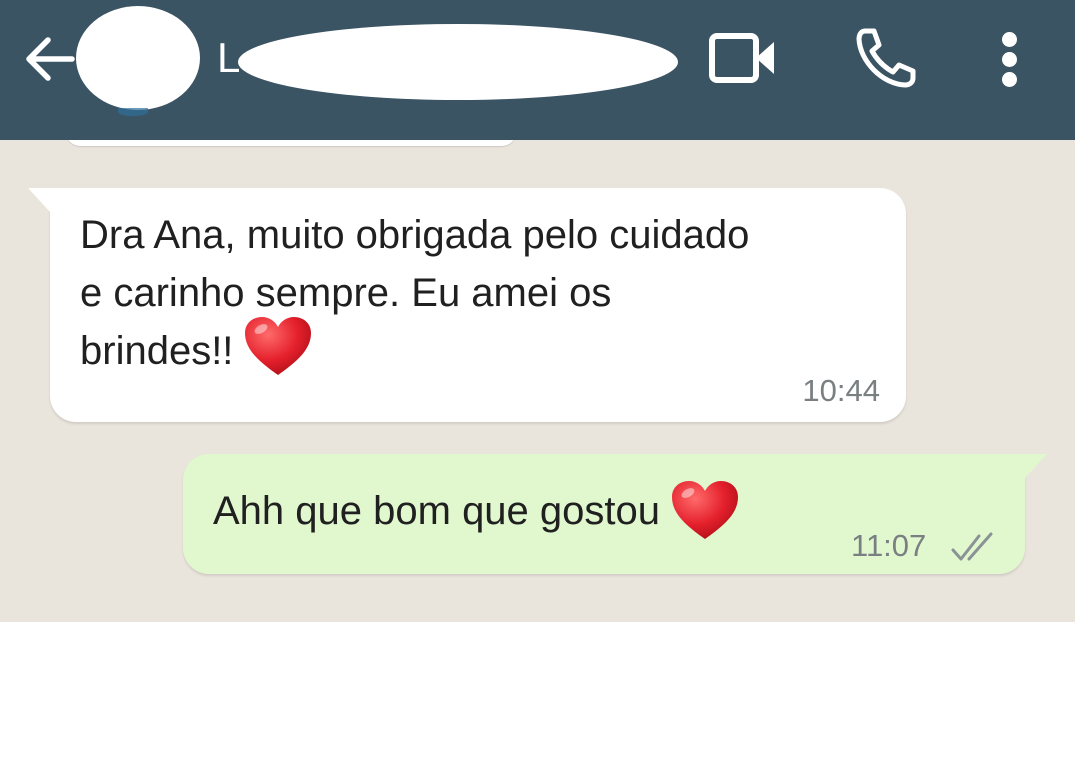  I want to click on redacted-name-overlay, so click(458, 62).